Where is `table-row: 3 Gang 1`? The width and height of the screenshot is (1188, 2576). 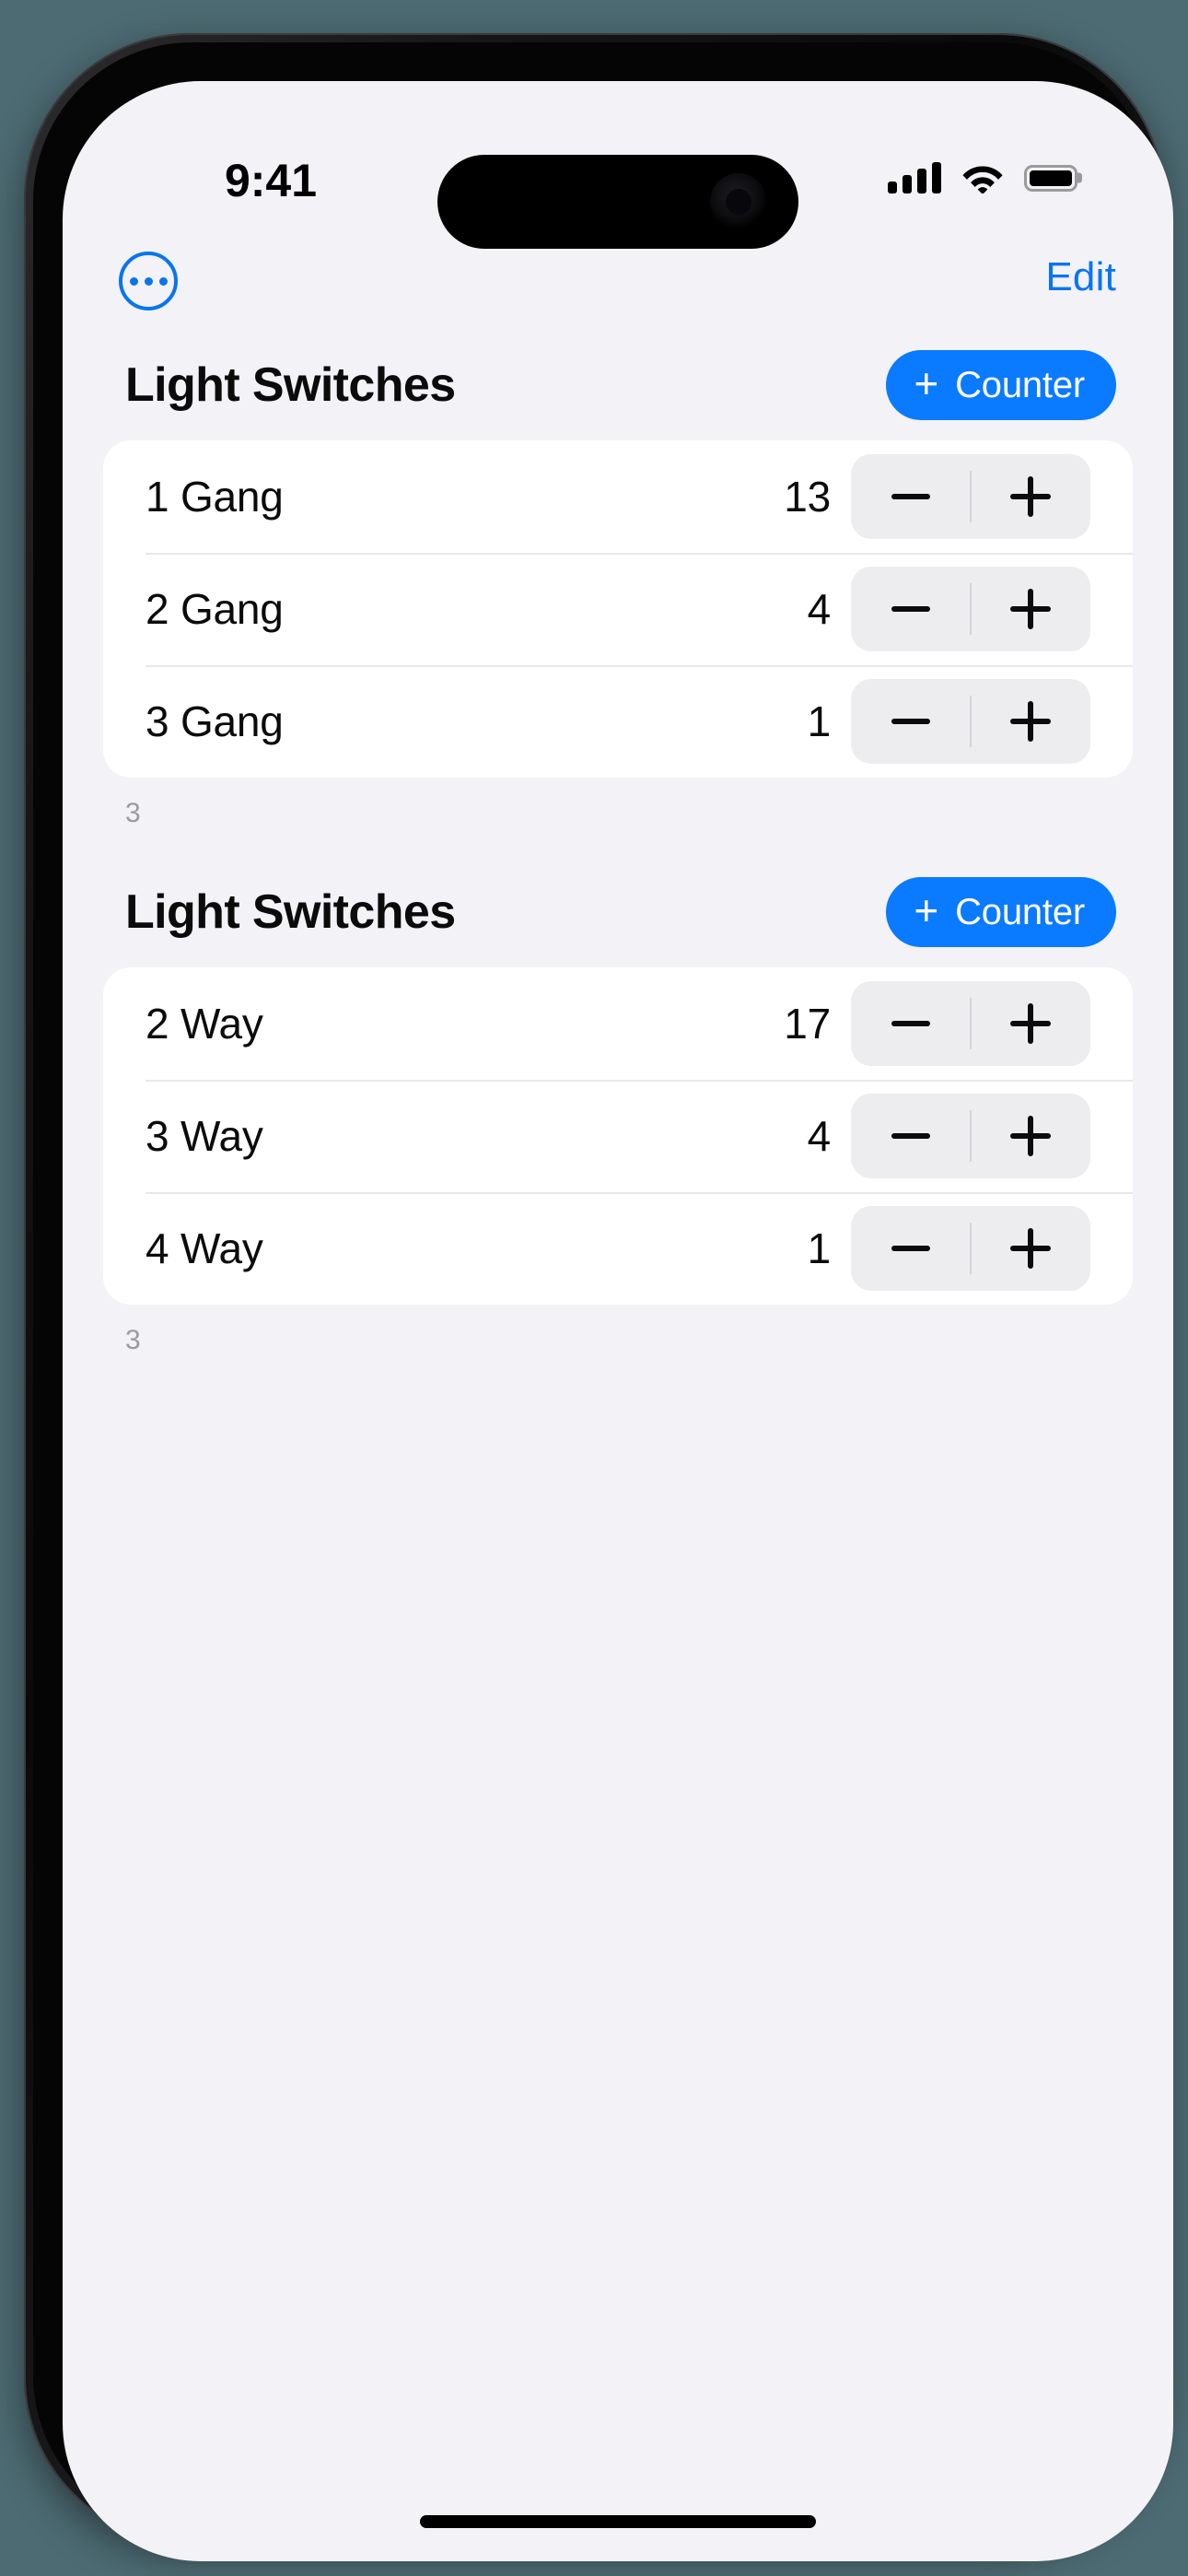 table-row: 3 Gang 1 is located at coordinates (618, 721).